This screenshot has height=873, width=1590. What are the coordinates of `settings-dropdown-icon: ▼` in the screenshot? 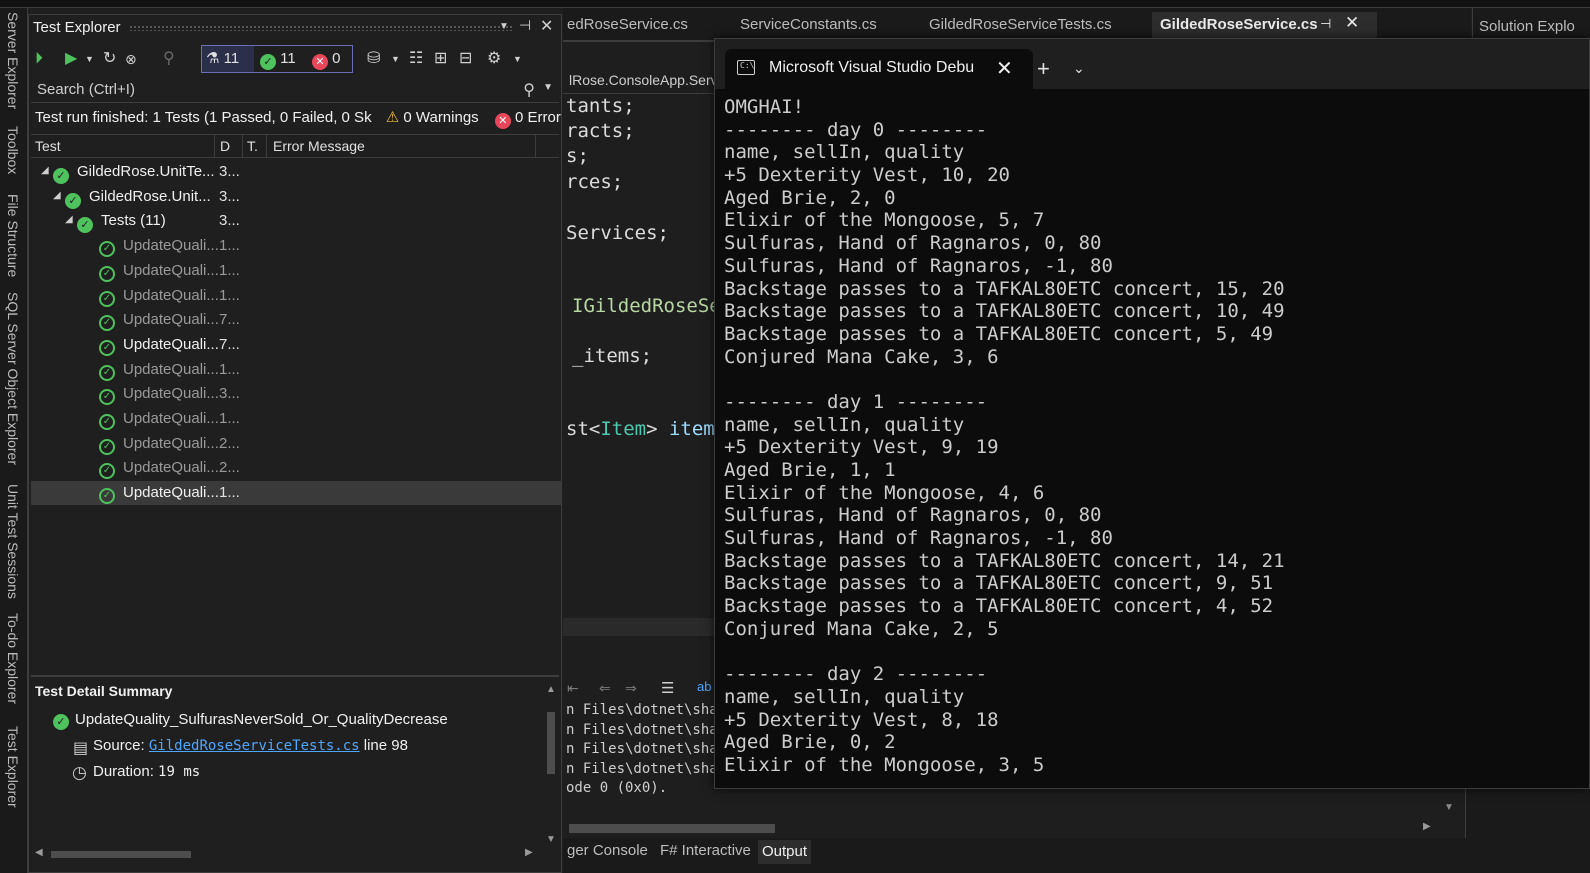 It's located at (517, 59).